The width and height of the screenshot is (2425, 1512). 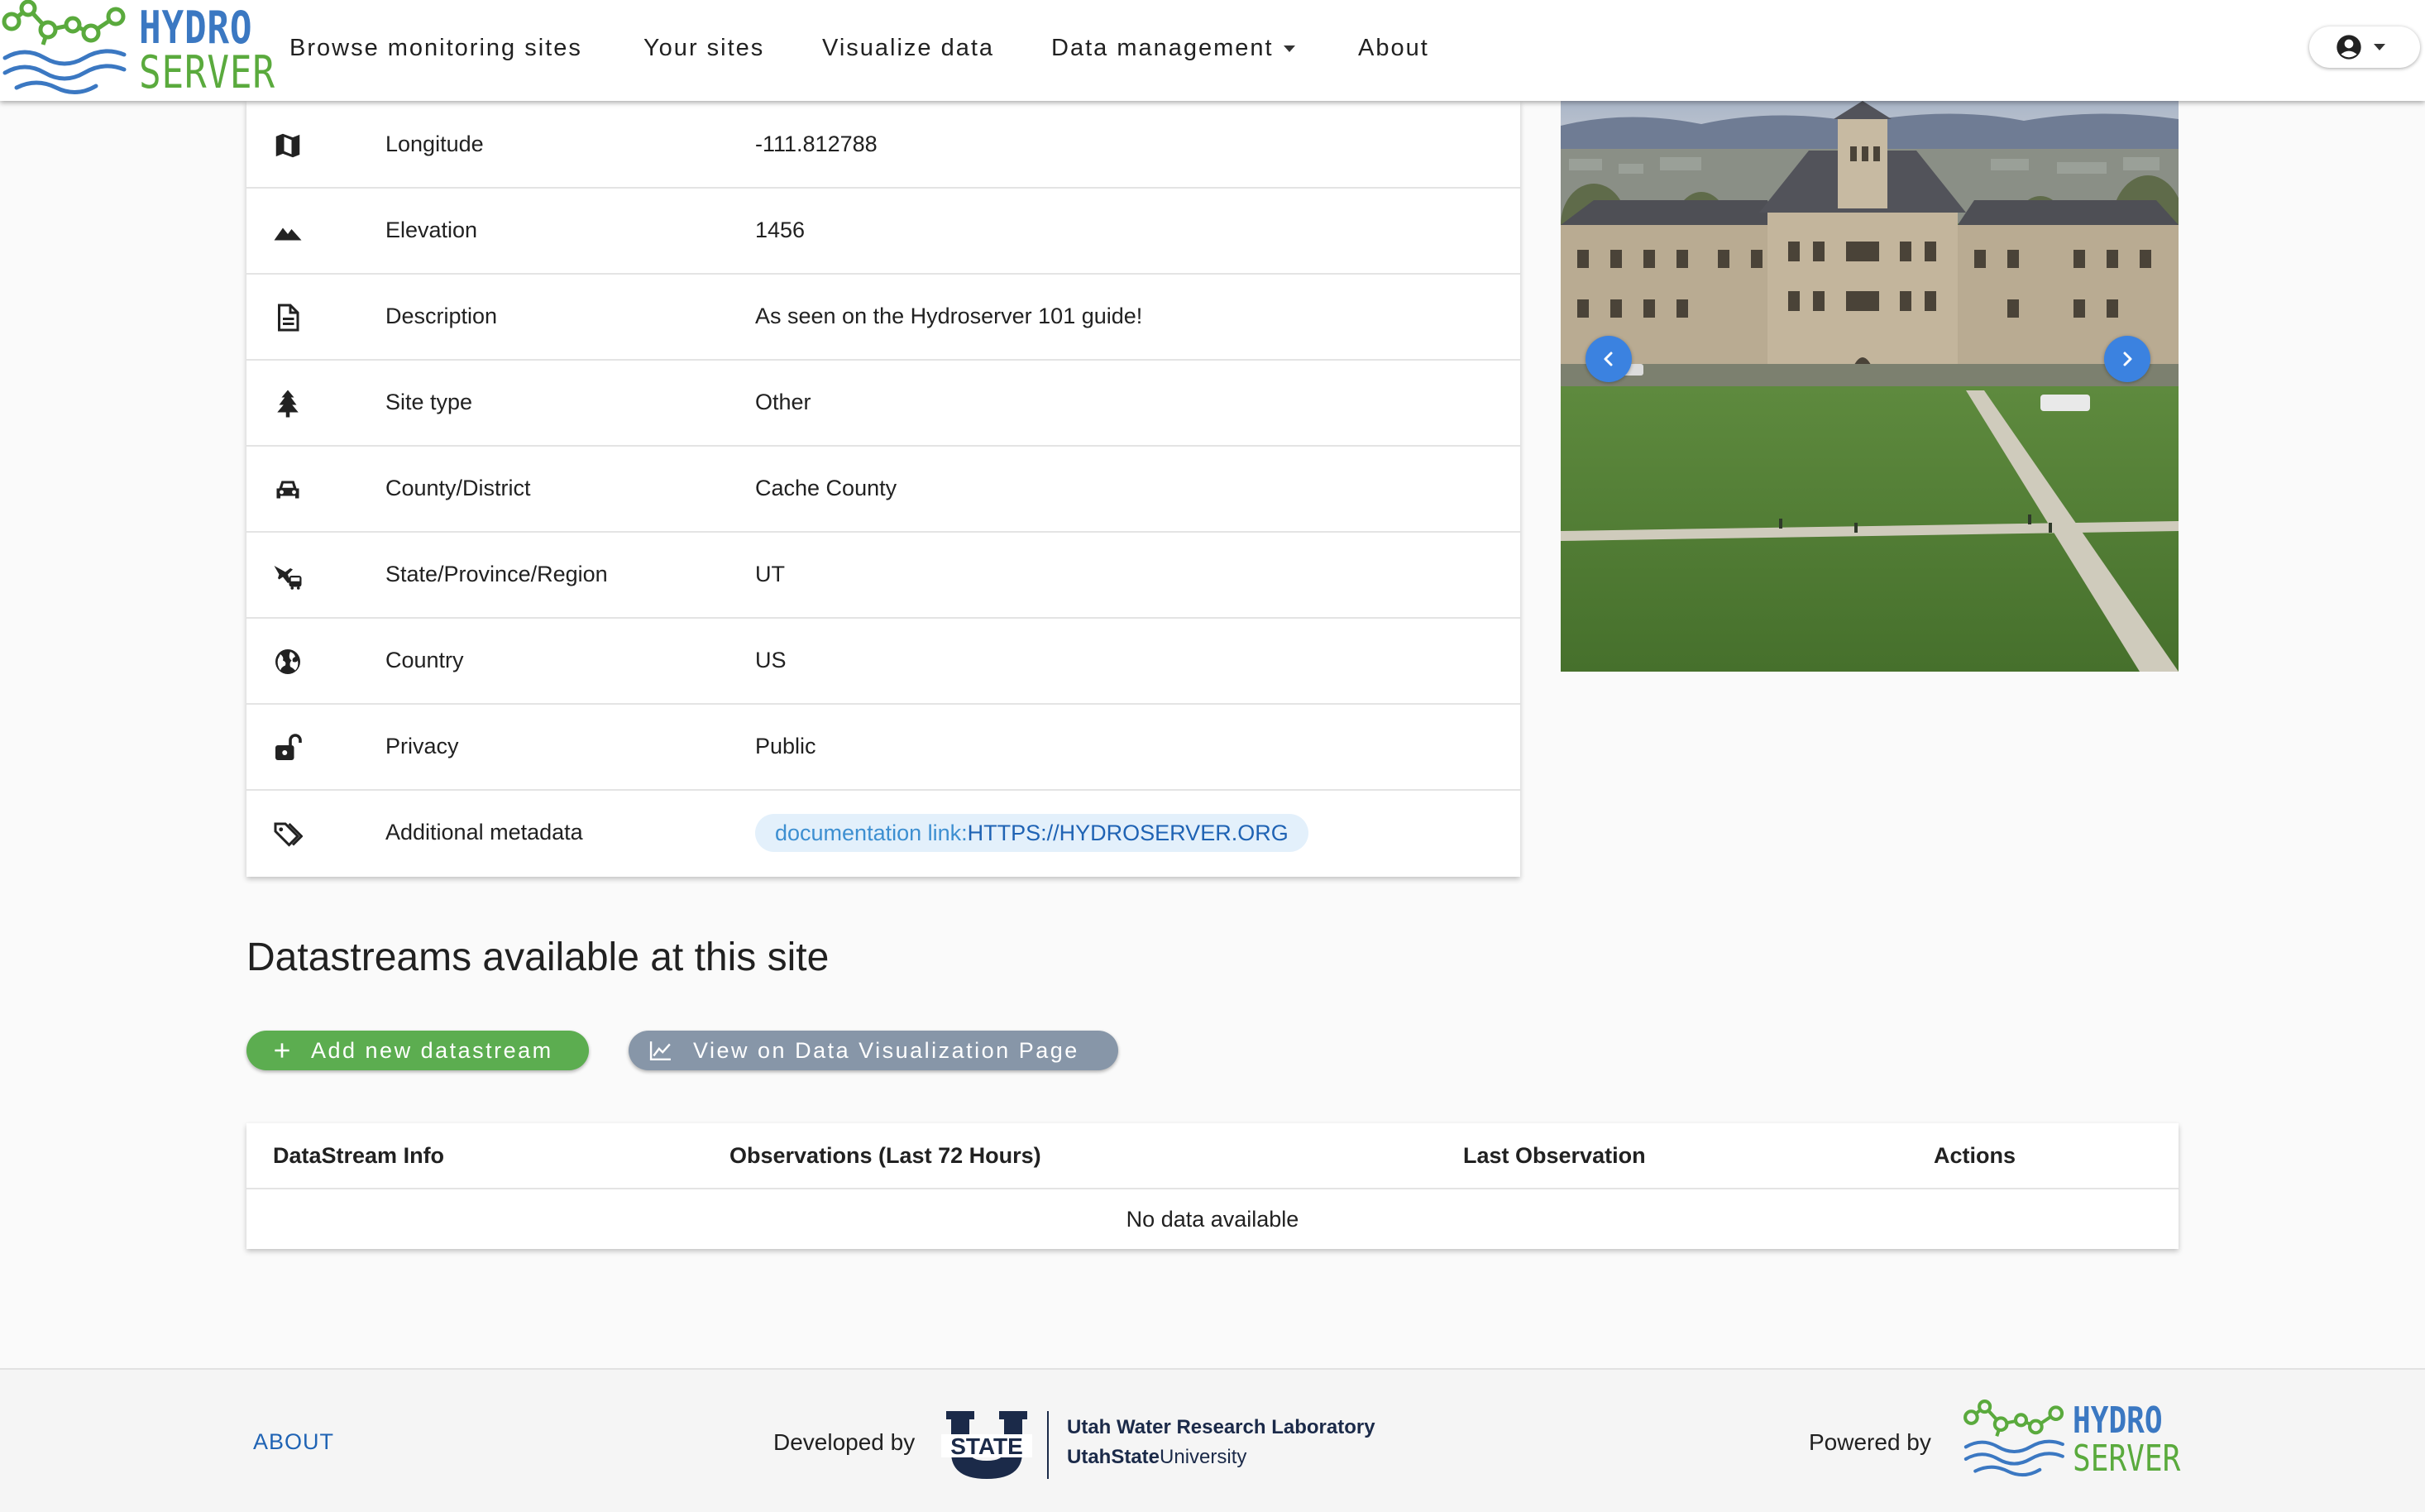 What do you see at coordinates (703, 48) in the screenshot?
I see `nav-your-sites: Your sites` at bounding box center [703, 48].